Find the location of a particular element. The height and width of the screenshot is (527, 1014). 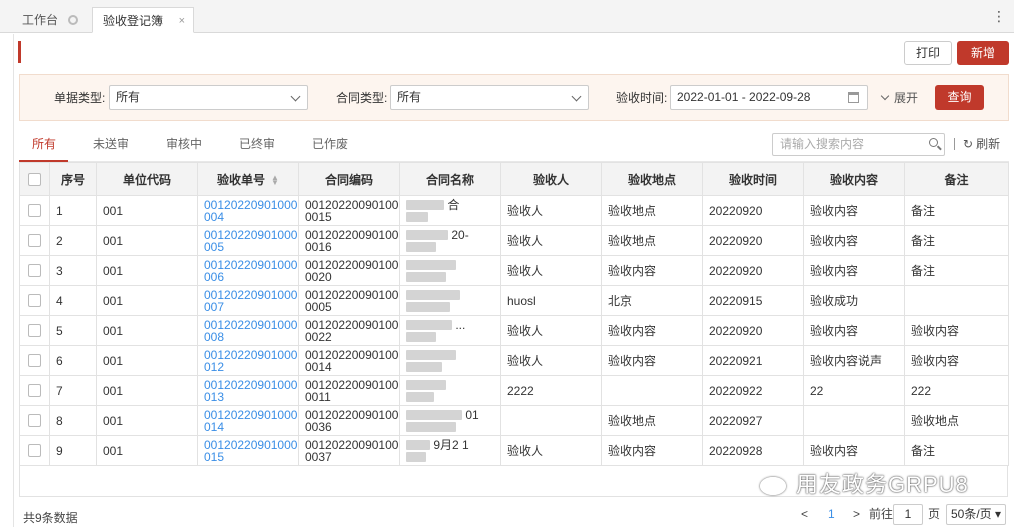

page-number: 1 is located at coordinates (831, 514).